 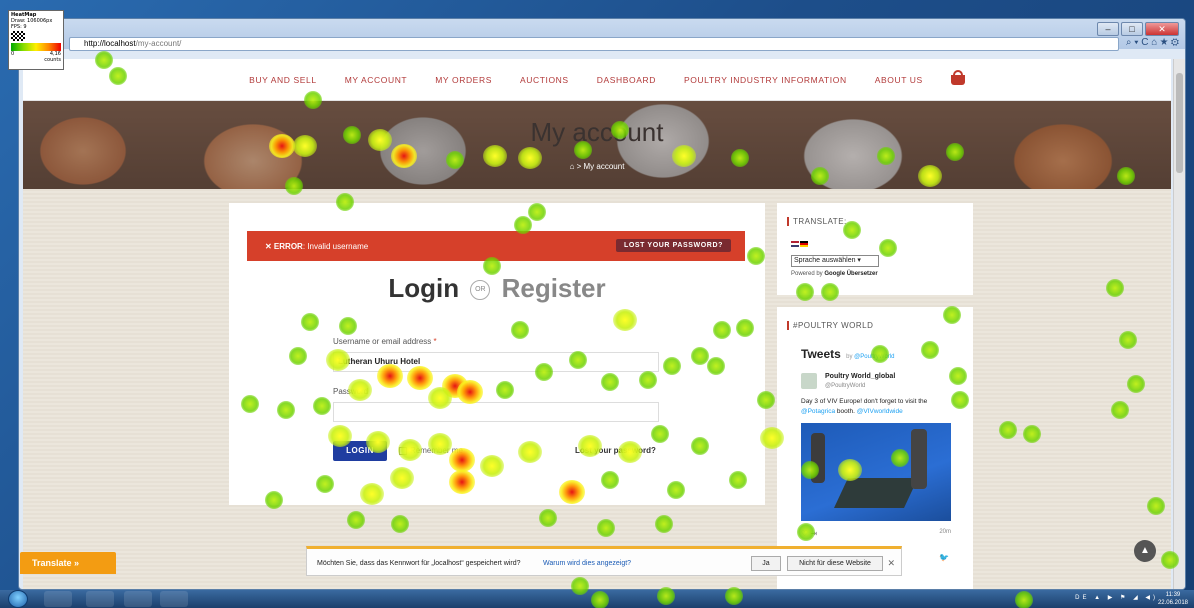 What do you see at coordinates (19, 27) in the screenshot?
I see `heatmap-legend-fps: FPS: 9` at bounding box center [19, 27].